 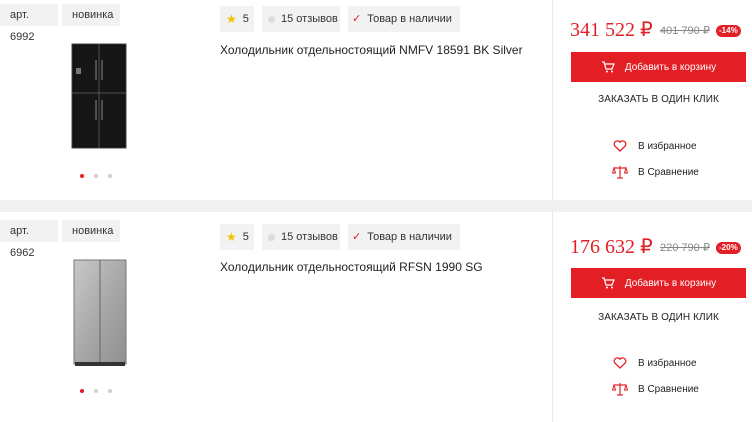 What do you see at coordinates (685, 248) in the screenshot?
I see `old-price: 220 790 ₽` at bounding box center [685, 248].